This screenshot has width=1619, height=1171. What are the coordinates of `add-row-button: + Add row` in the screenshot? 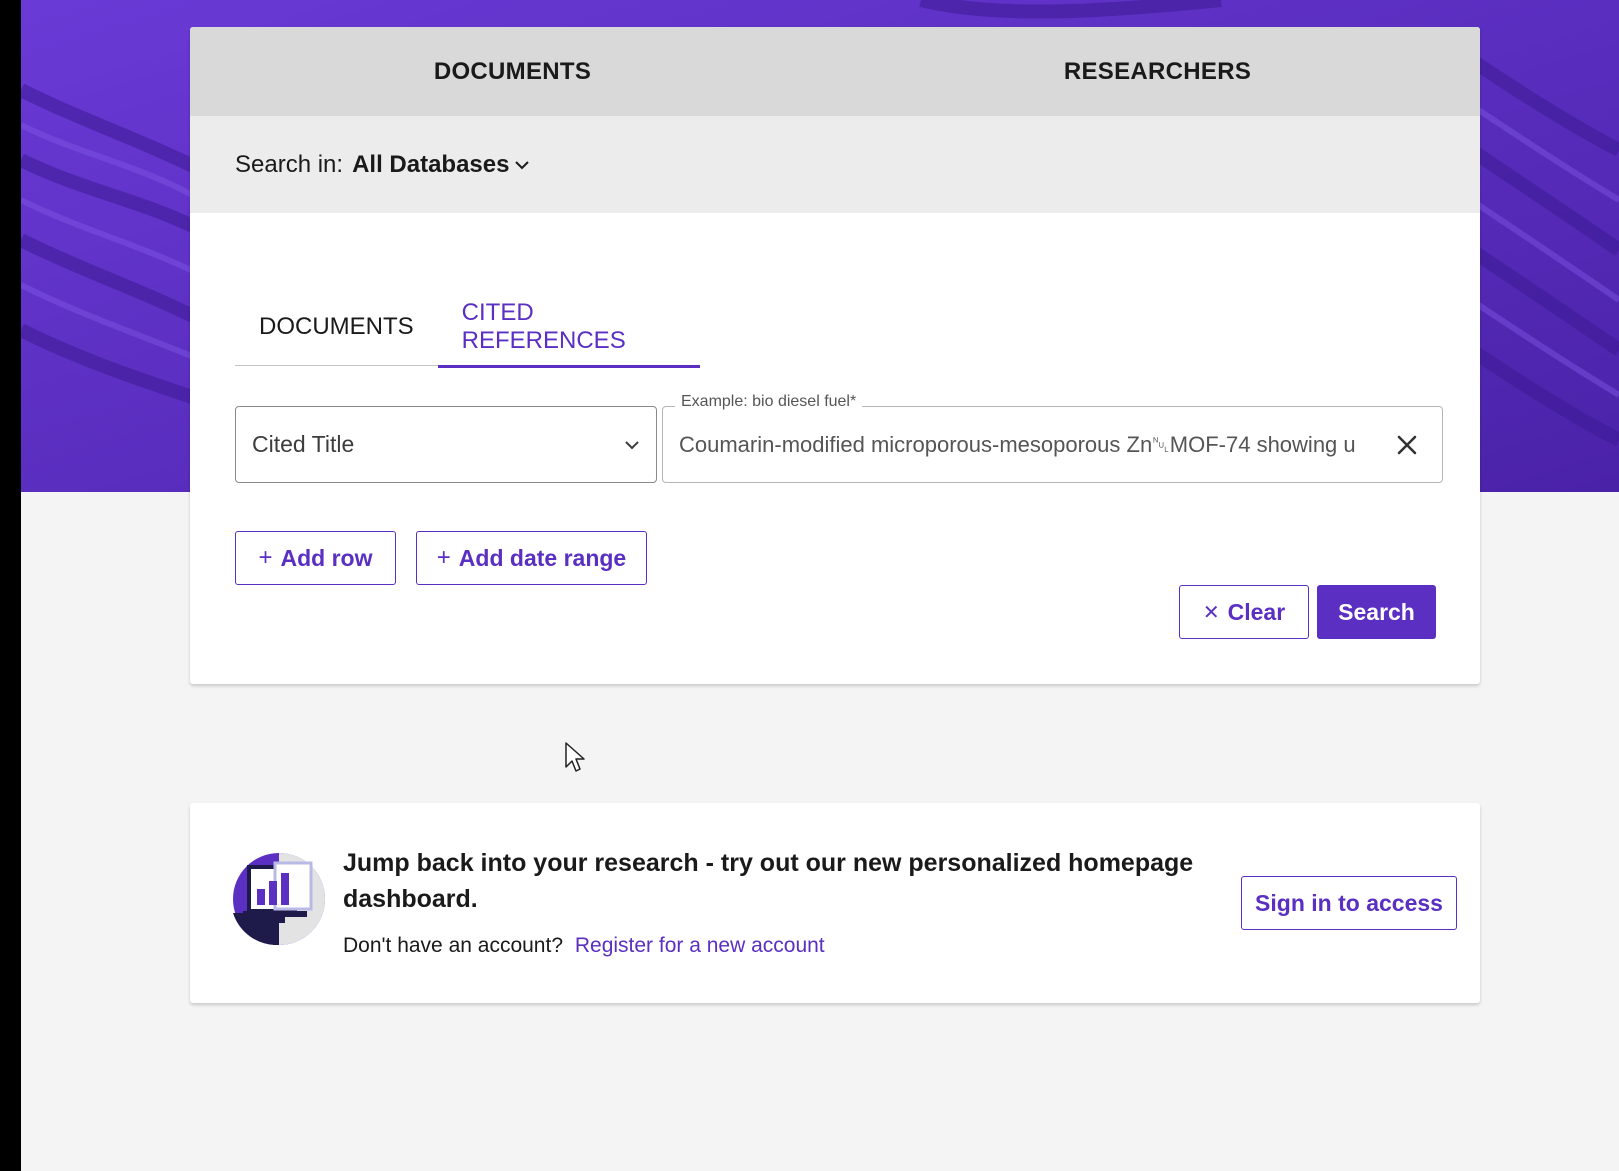 It's located at (315, 558).